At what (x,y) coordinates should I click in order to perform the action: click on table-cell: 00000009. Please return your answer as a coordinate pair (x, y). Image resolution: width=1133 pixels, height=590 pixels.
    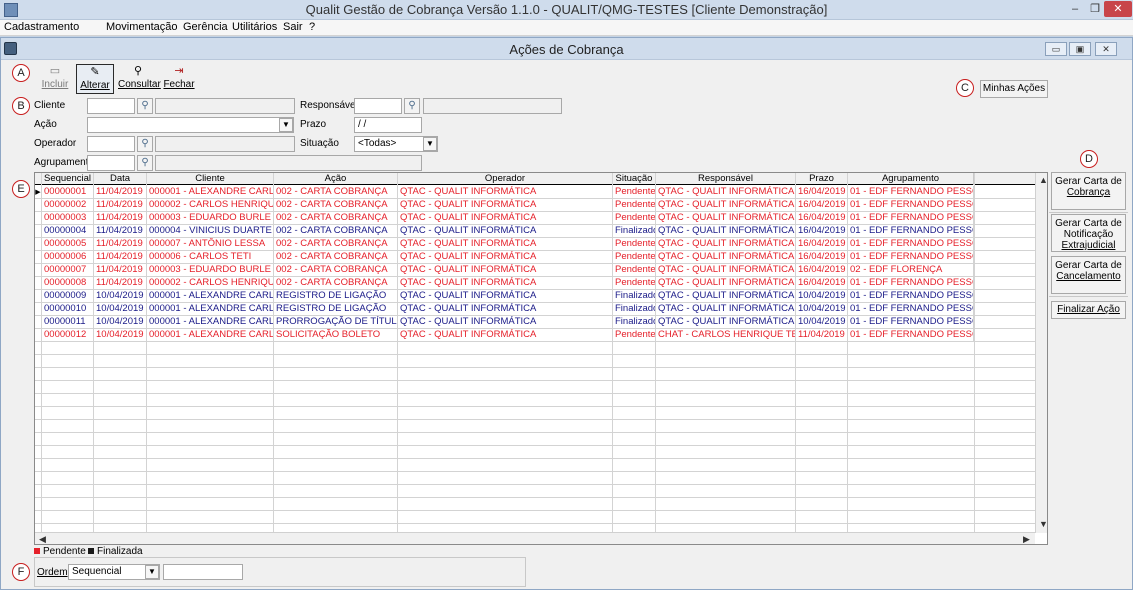
    Looking at the image, I should click on (68, 296).